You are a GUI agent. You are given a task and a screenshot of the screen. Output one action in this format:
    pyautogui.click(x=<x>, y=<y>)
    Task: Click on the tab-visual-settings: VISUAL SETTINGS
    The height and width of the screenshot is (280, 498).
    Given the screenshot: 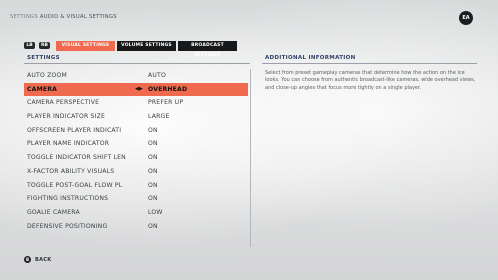 What is the action you would take?
    pyautogui.click(x=85, y=45)
    